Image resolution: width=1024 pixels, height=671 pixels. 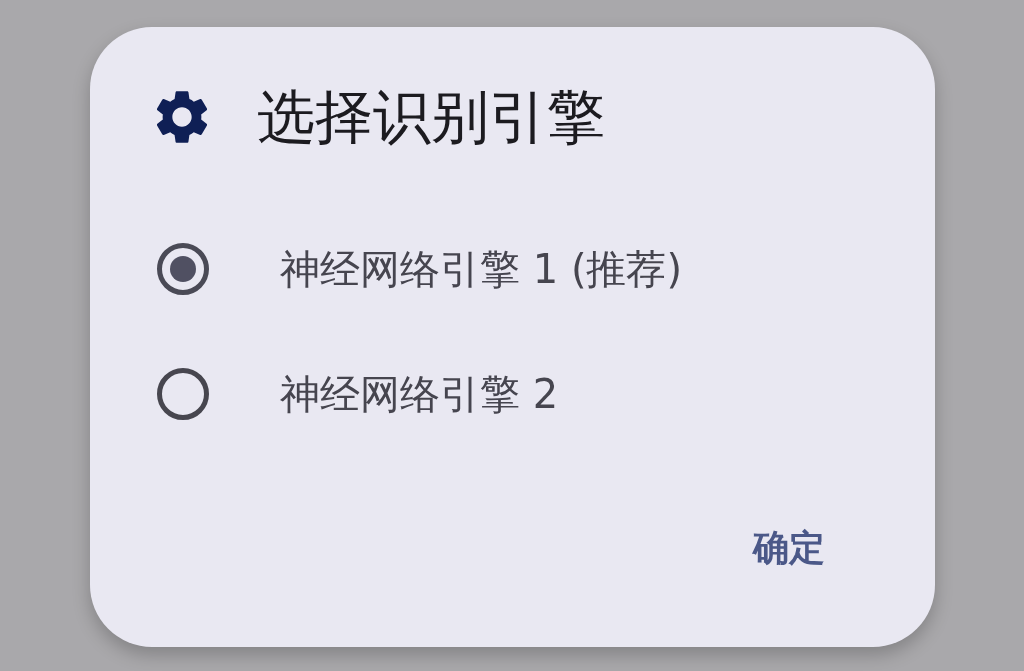 I want to click on settings-icon, so click(x=182, y=117).